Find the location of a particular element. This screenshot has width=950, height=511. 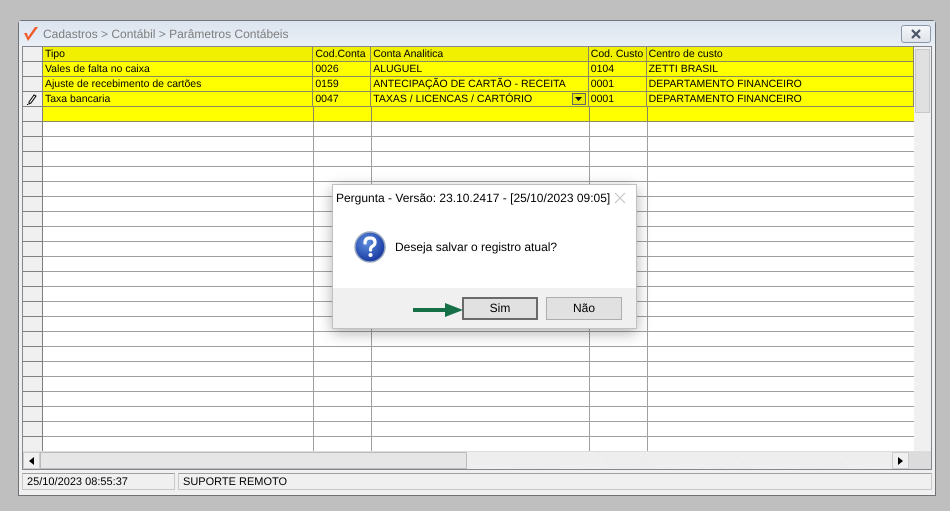

scroll-left-button is located at coordinates (31, 460).